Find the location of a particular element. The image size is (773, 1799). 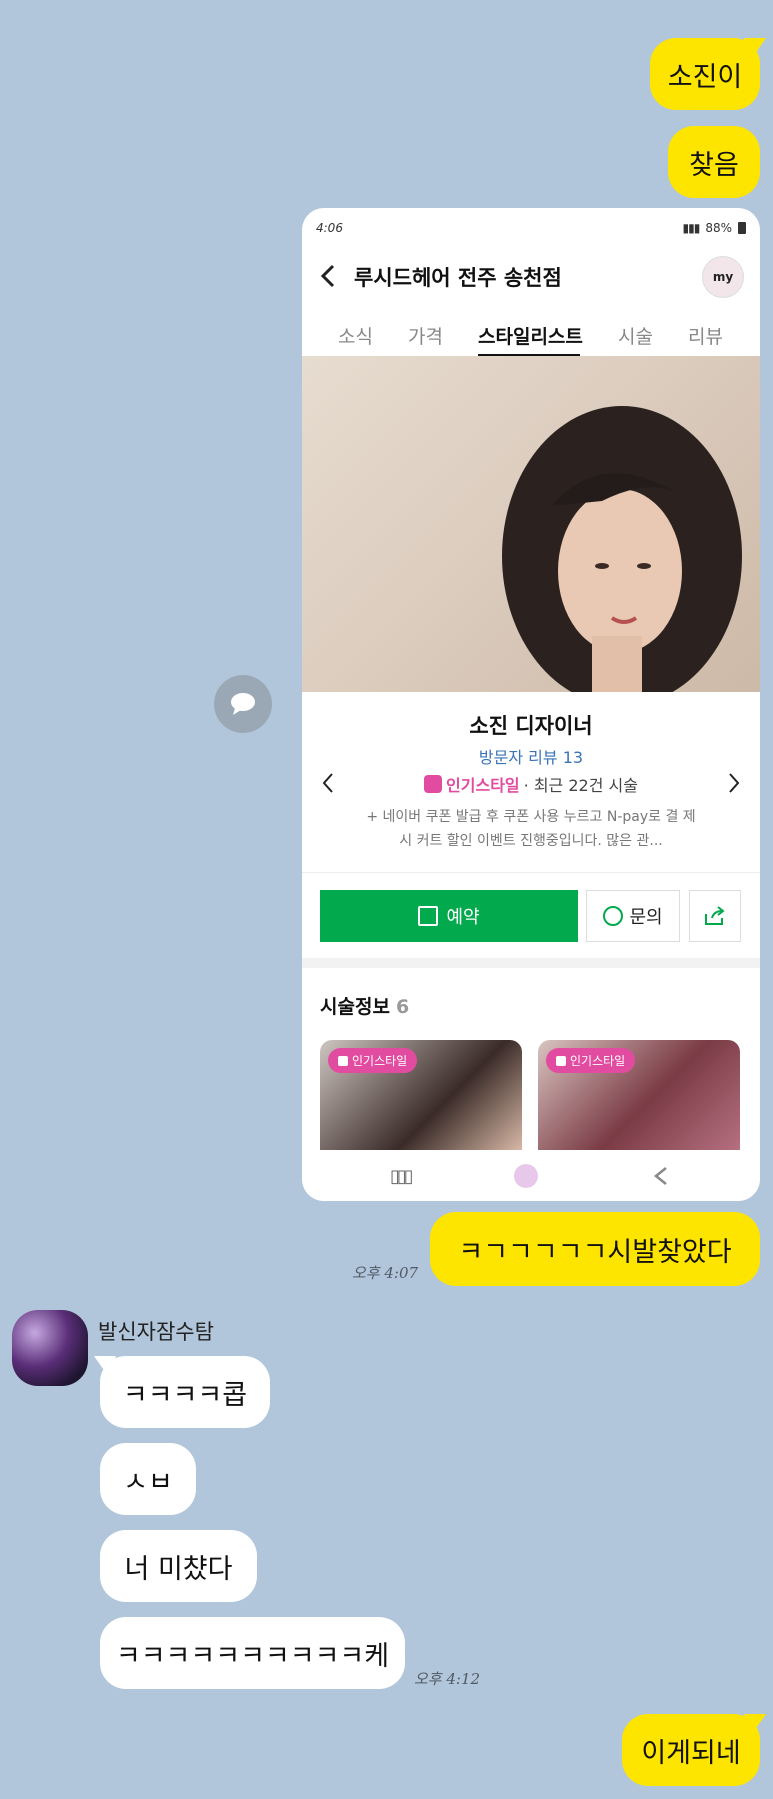

battery-icon is located at coordinates (742, 228).